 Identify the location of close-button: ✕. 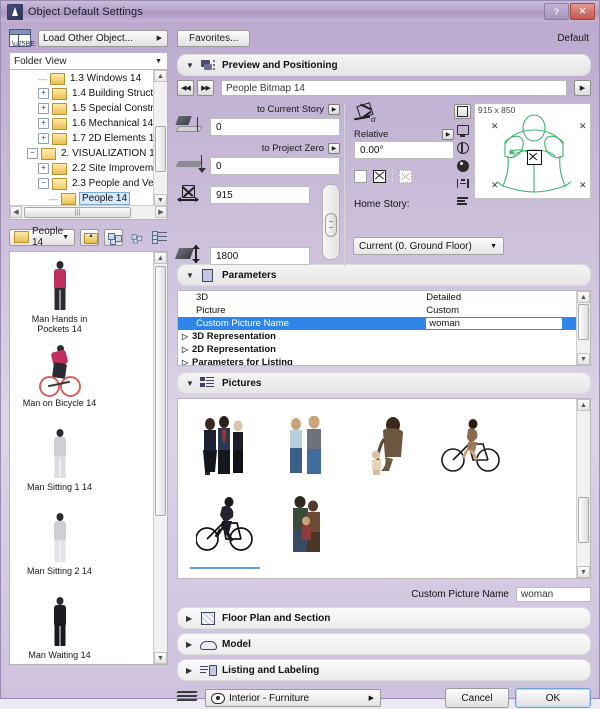
(582, 11).